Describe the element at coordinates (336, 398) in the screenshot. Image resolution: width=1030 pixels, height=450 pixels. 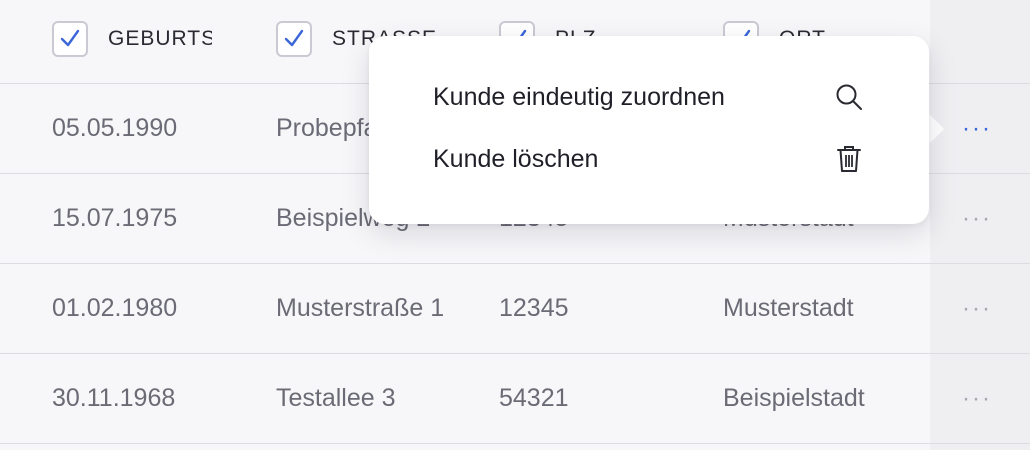
I see `cell-strasse: Testallee 3` at that location.